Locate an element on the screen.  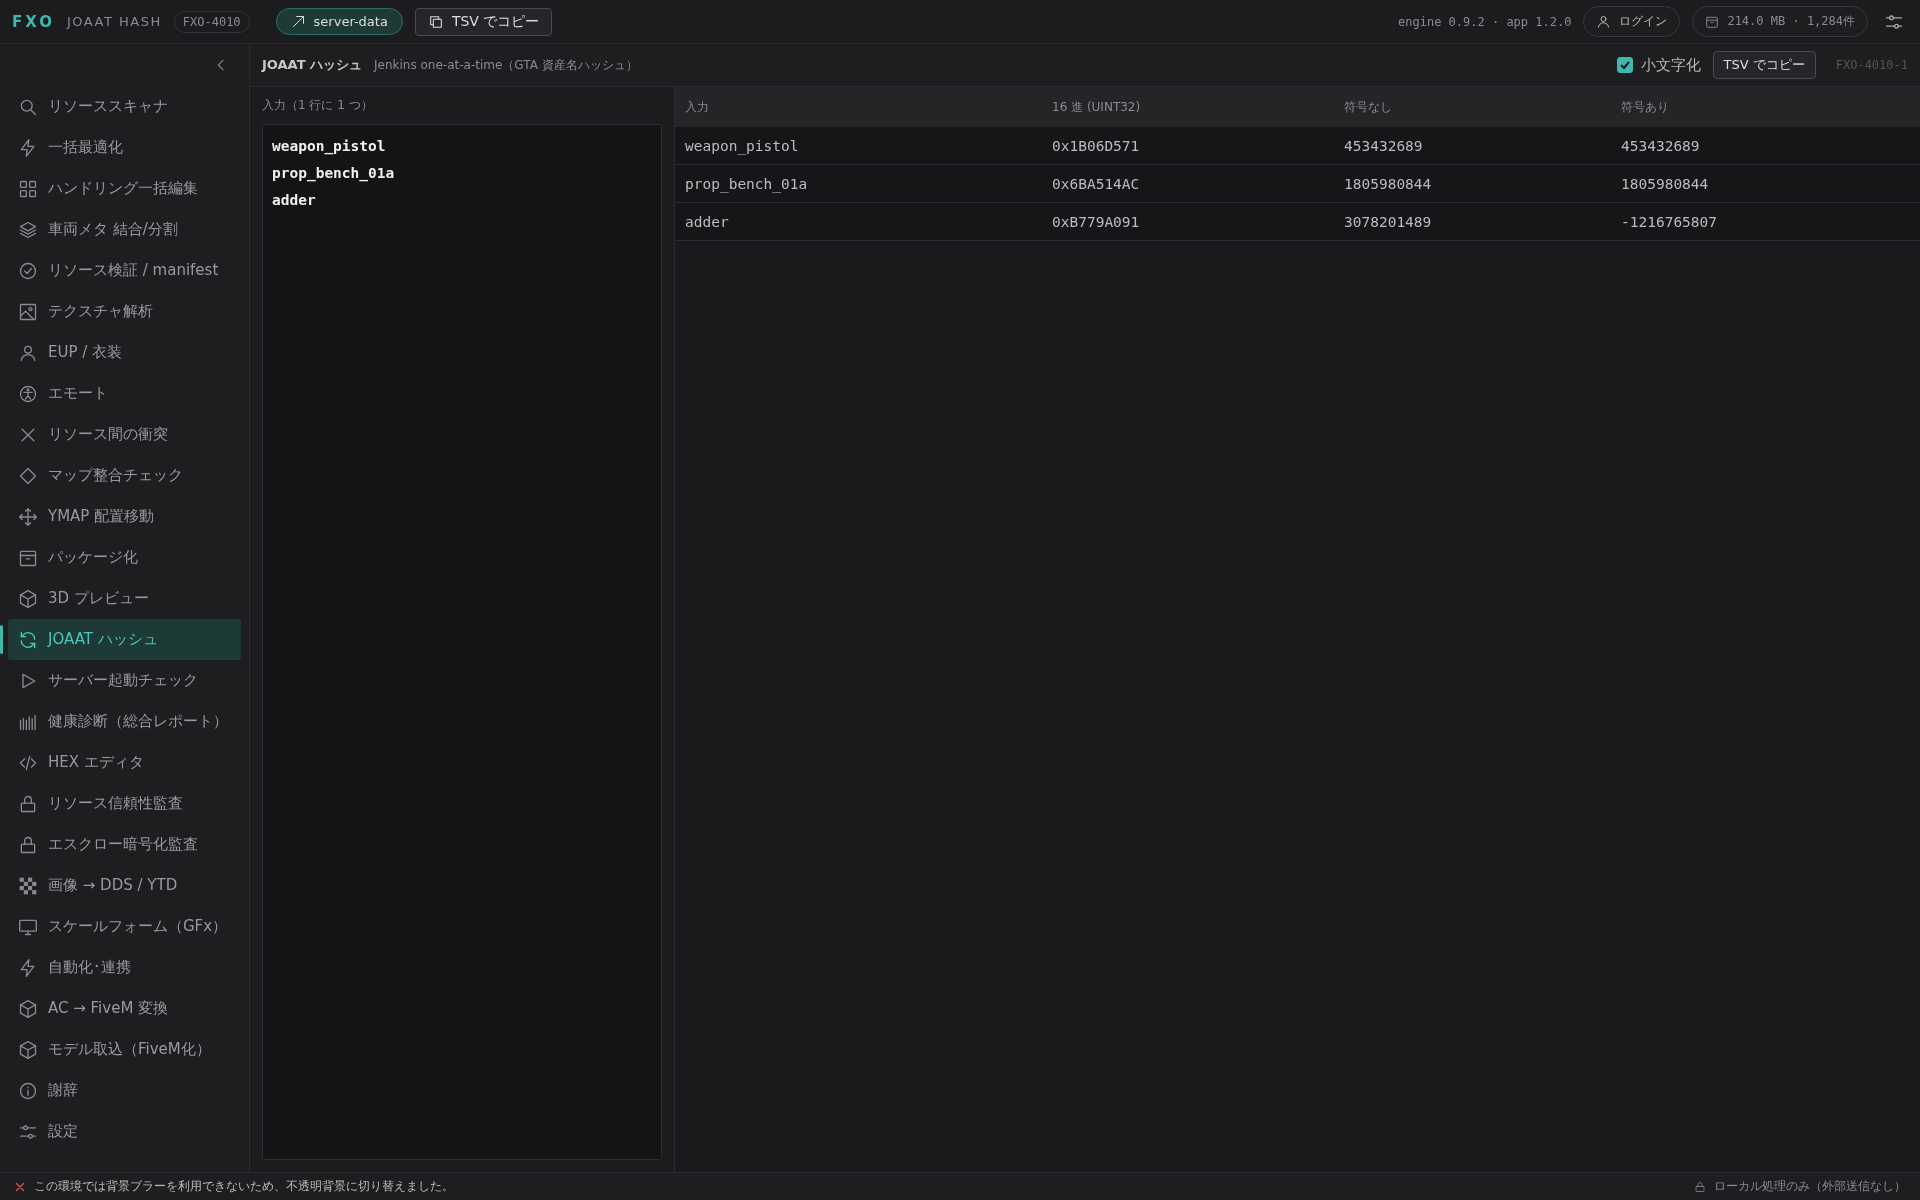
status-message: この環境では背景ブラーを利用できないため、不透明背景に切り替えました。 is located at coordinates (244, 1186).